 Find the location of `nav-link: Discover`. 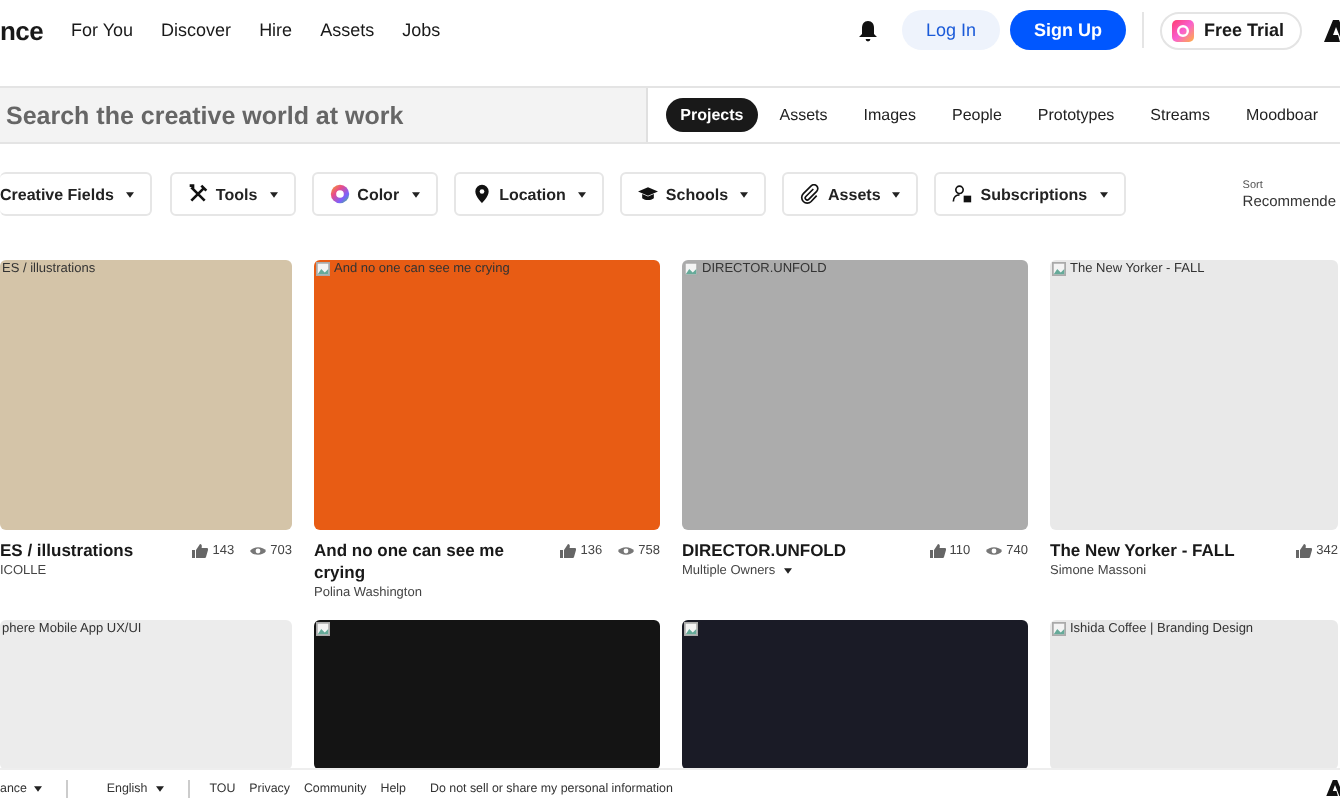

nav-link: Discover is located at coordinates (196, 30).